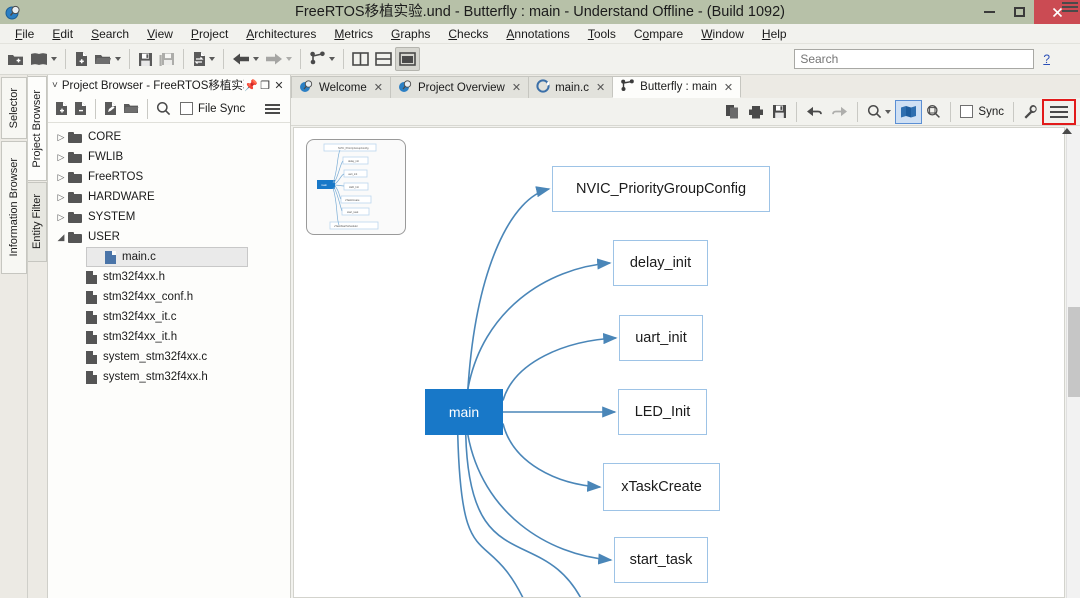  I want to click on overview-map-icon, so click(909, 111).